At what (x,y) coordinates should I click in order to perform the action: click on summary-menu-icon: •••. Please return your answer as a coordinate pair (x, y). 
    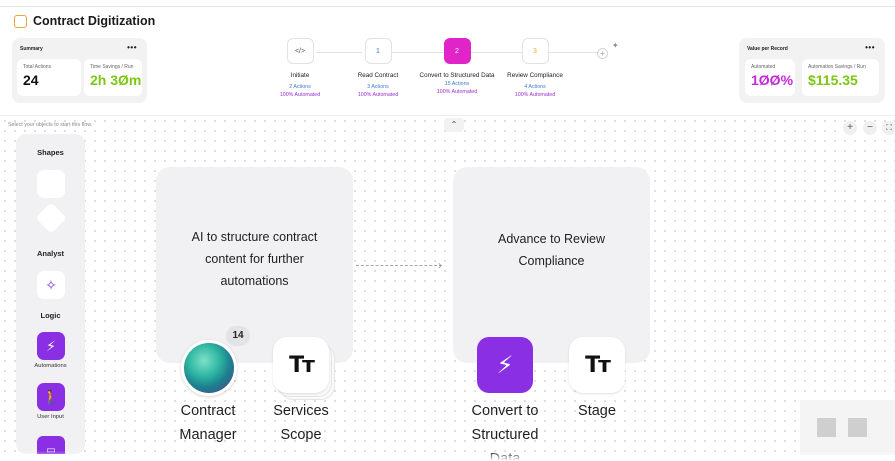
    Looking at the image, I should click on (132, 47).